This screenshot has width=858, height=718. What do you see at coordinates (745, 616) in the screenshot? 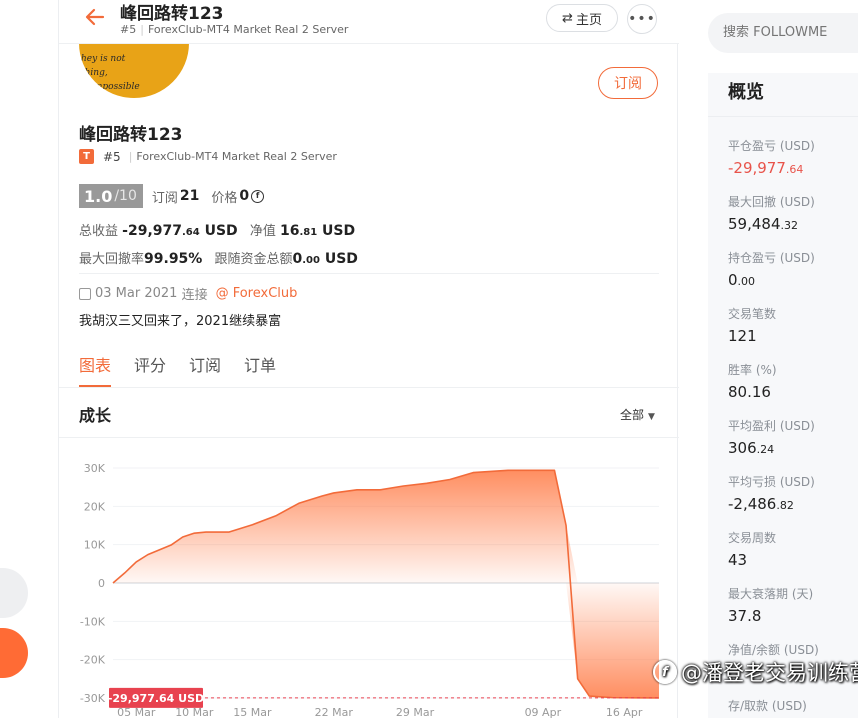
I see `overview-item-value: 37.8` at bounding box center [745, 616].